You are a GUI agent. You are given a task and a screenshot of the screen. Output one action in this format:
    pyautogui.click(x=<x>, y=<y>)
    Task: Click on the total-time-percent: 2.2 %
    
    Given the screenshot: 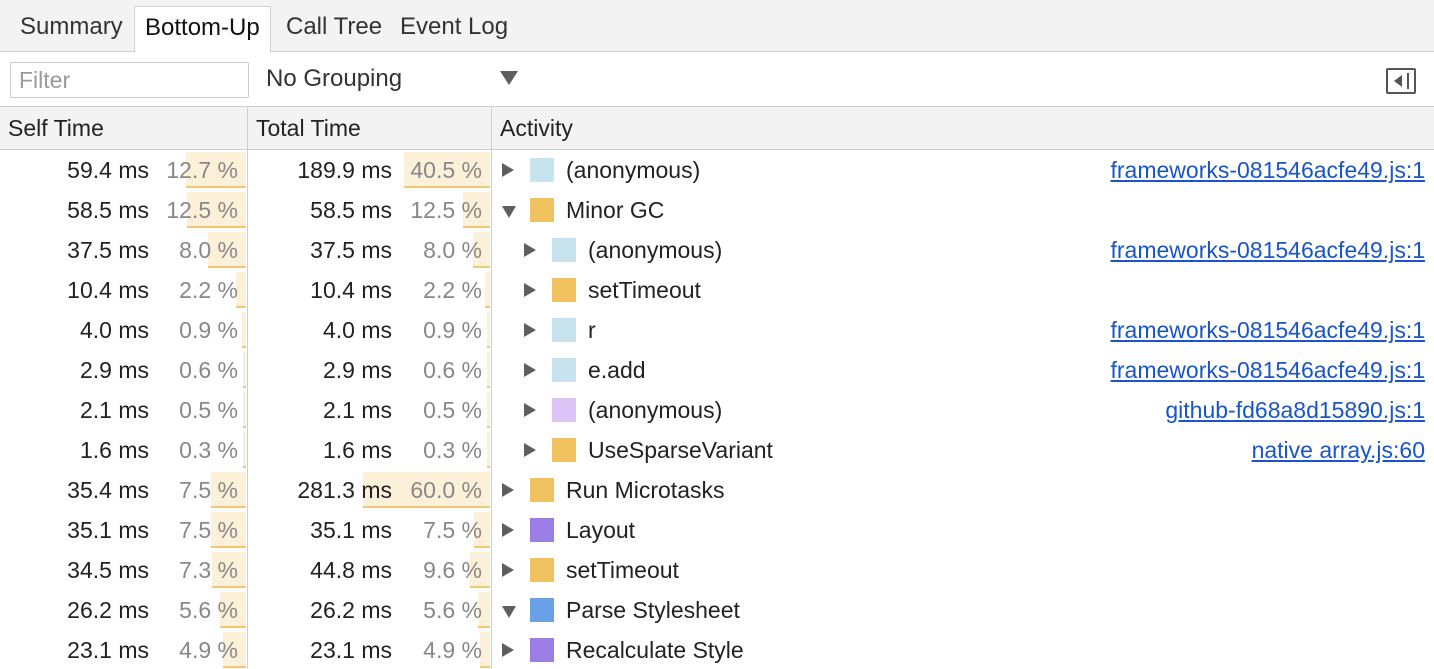 What is the action you would take?
    pyautogui.click(x=452, y=290)
    